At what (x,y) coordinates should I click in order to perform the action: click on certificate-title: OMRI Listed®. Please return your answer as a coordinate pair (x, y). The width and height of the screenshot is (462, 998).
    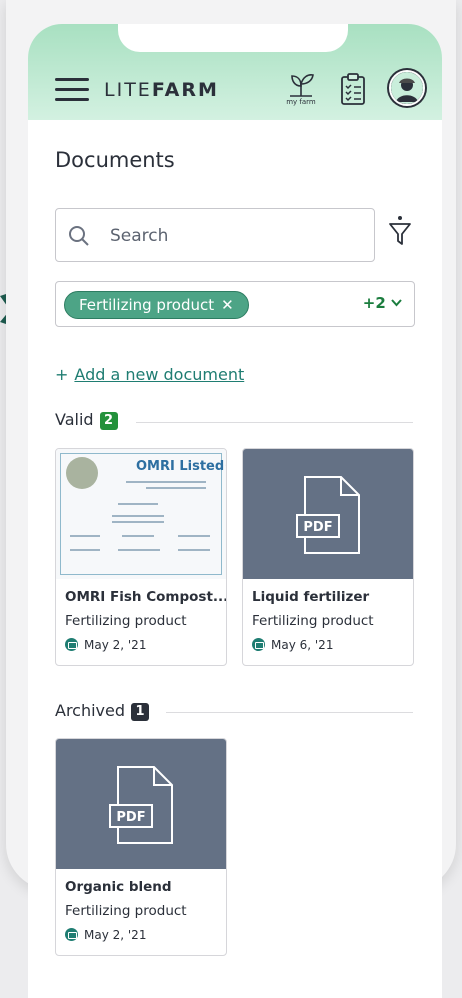
    Looking at the image, I should click on (181, 466).